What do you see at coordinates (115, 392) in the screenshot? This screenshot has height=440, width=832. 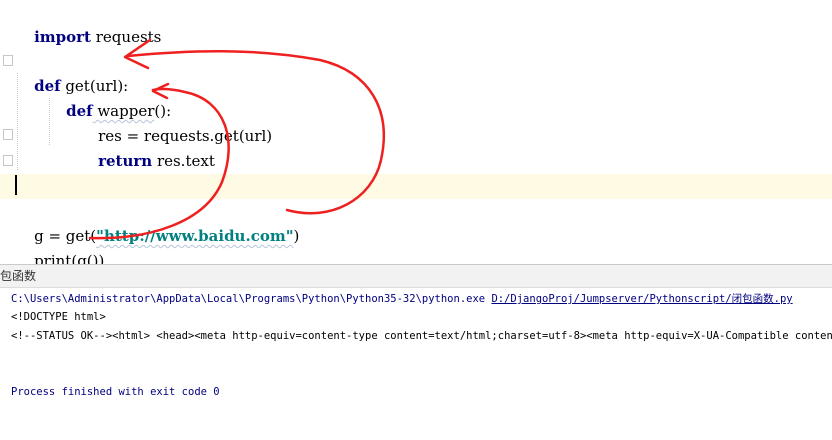 I see `console-exit-message: Process finished with exit code 0` at bounding box center [115, 392].